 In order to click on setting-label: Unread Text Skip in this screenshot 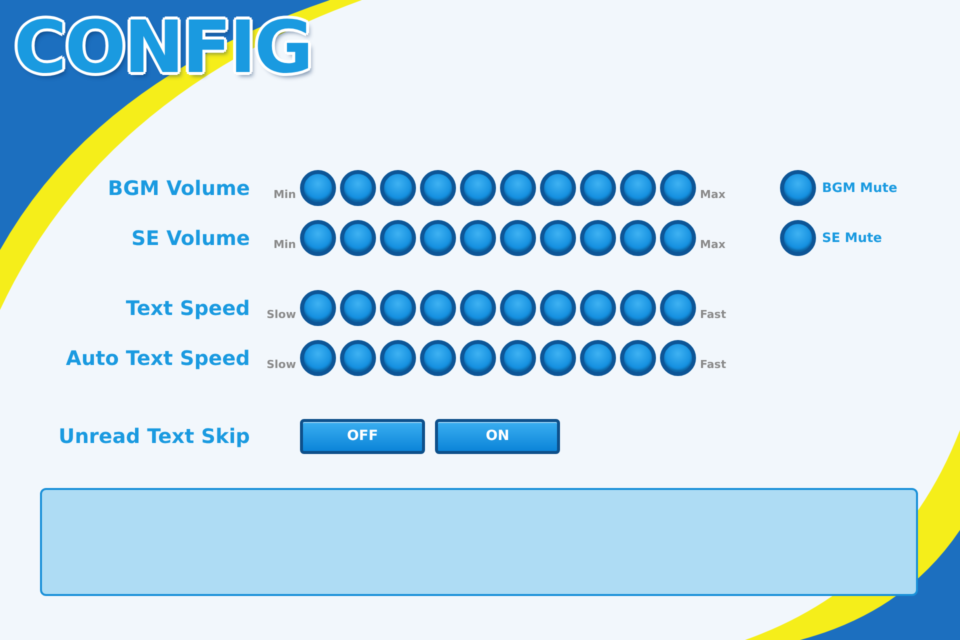, I will do `click(153, 436)`.